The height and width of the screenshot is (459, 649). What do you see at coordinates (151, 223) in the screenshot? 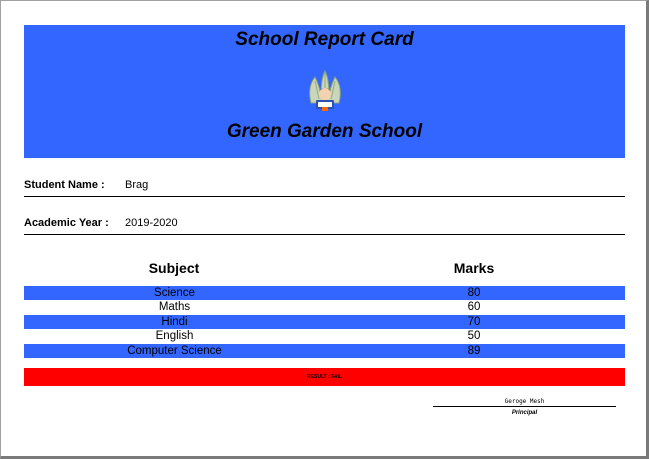
I see `academic-year-value: 2019-2020` at bounding box center [151, 223].